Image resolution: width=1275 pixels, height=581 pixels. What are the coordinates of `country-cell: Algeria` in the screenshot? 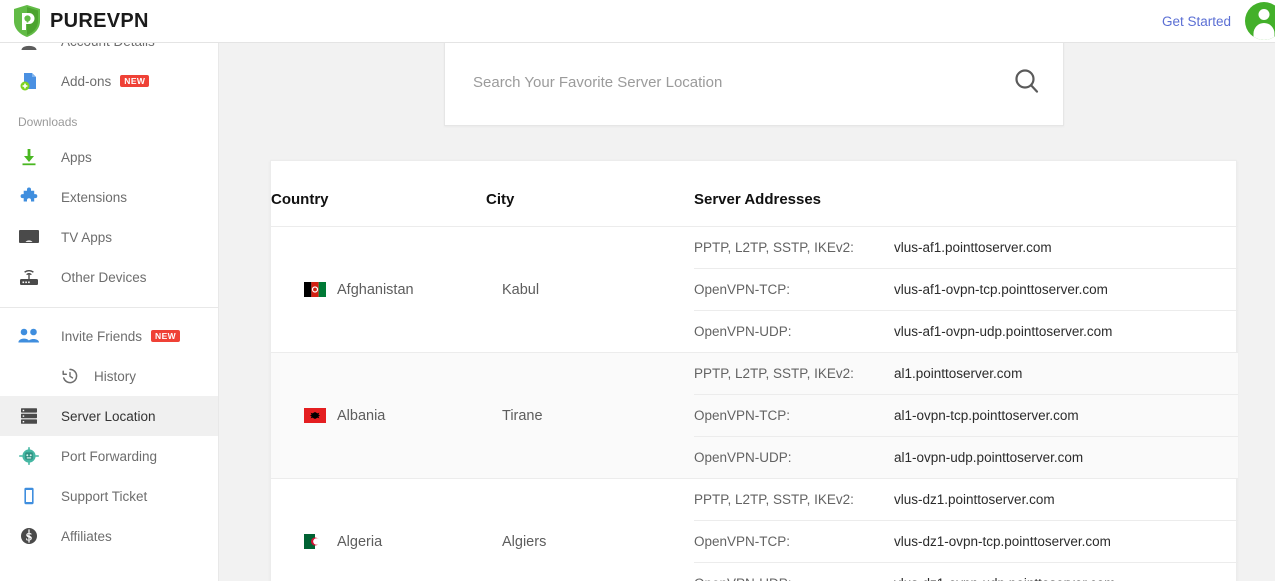 It's located at (378, 529).